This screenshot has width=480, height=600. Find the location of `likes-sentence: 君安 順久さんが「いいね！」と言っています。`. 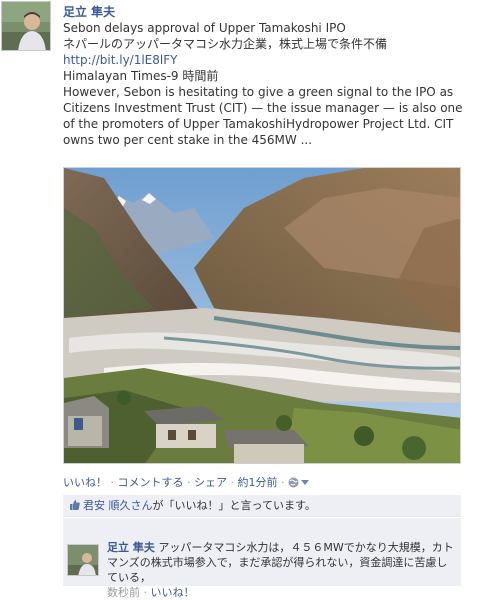

likes-sentence: 君安 順久さんが「いいね！」と言っています。 is located at coordinates (262, 506).